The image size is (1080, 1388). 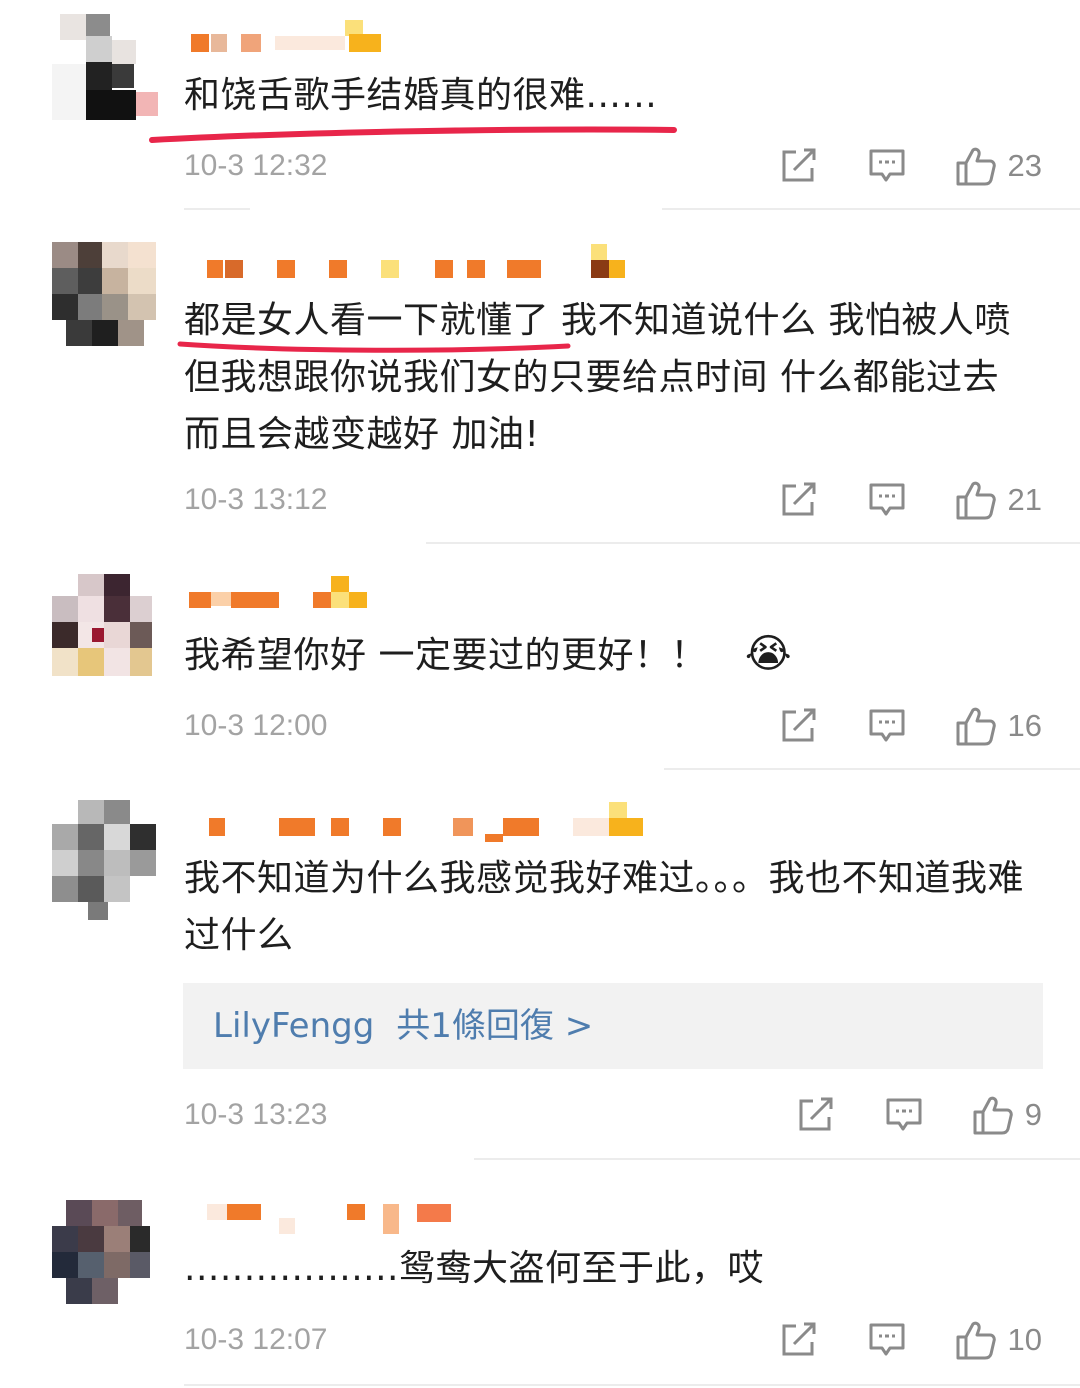 What do you see at coordinates (768, 654) in the screenshot?
I see `crying-emoji: 😭` at bounding box center [768, 654].